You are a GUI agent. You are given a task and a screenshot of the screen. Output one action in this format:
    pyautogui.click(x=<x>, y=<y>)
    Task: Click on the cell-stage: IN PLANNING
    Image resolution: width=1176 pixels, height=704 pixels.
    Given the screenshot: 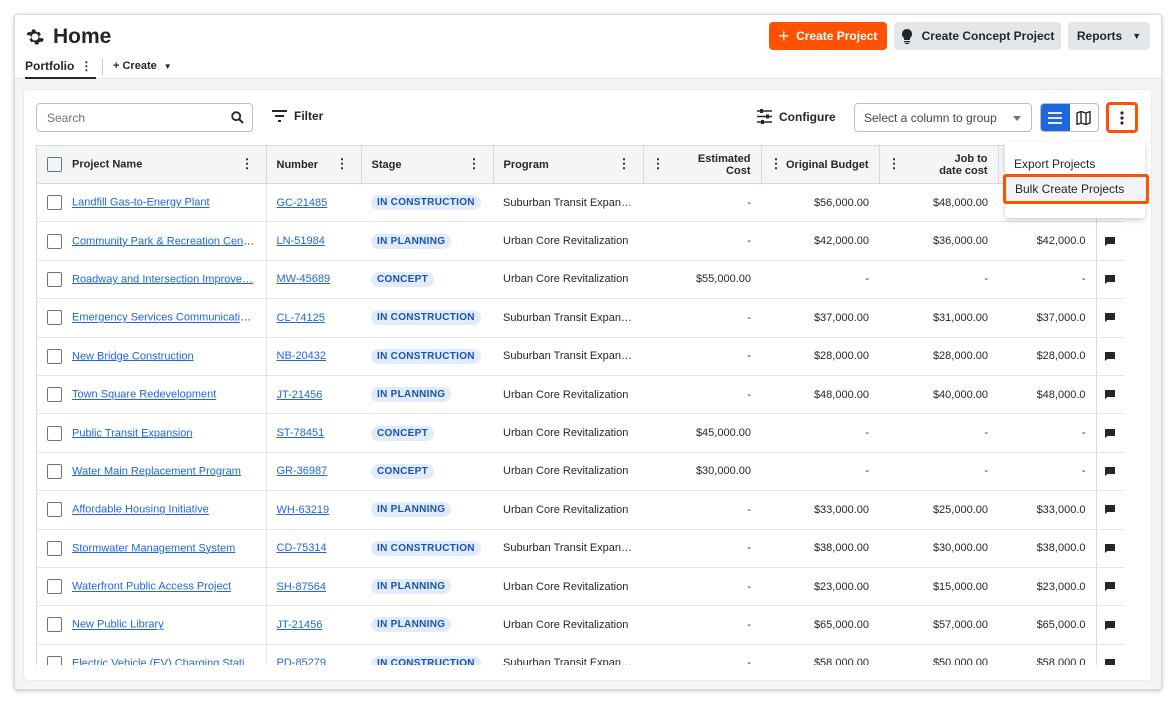 What is the action you would take?
    pyautogui.click(x=427, y=625)
    